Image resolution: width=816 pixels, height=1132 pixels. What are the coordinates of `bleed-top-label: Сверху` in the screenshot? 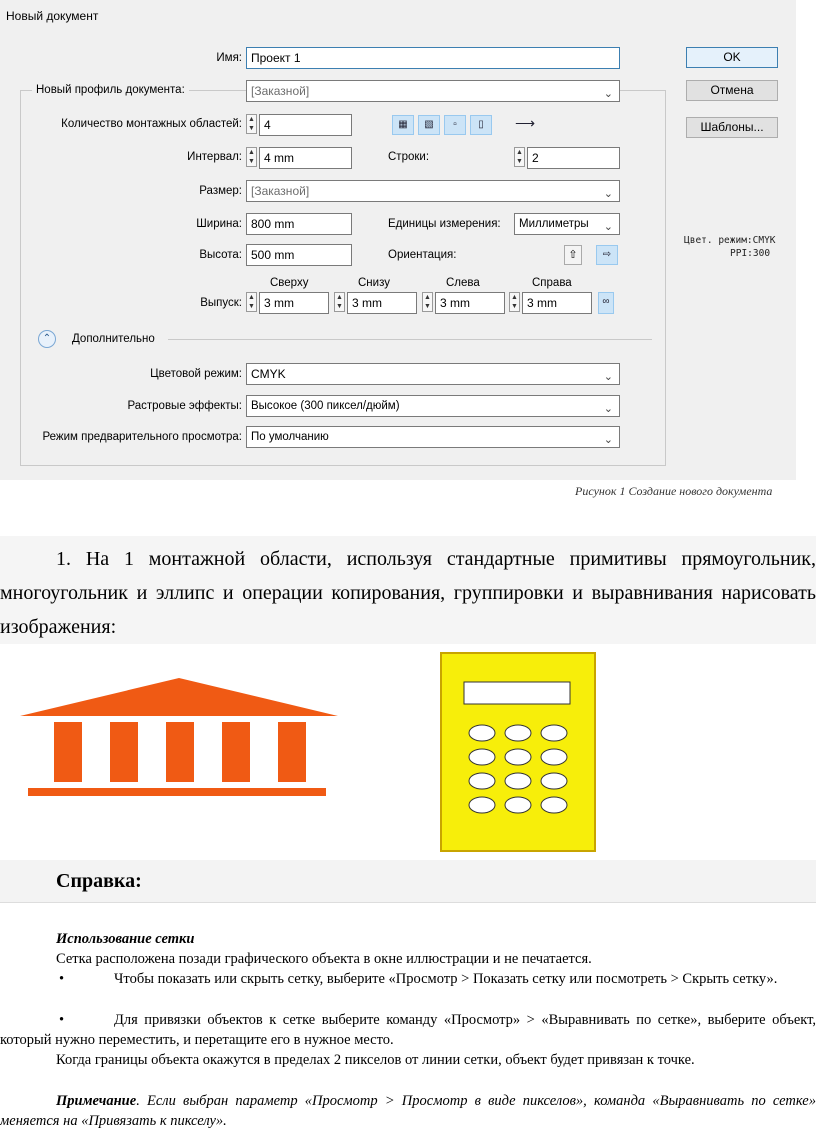 It's located at (289, 283).